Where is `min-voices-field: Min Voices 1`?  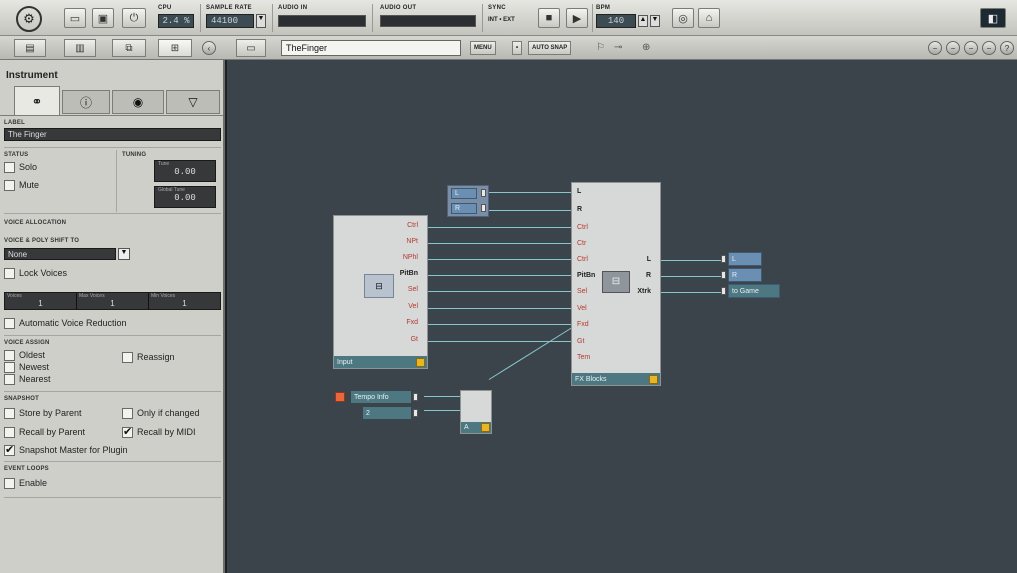
min-voices-field: Min Voices 1 is located at coordinates (184, 301).